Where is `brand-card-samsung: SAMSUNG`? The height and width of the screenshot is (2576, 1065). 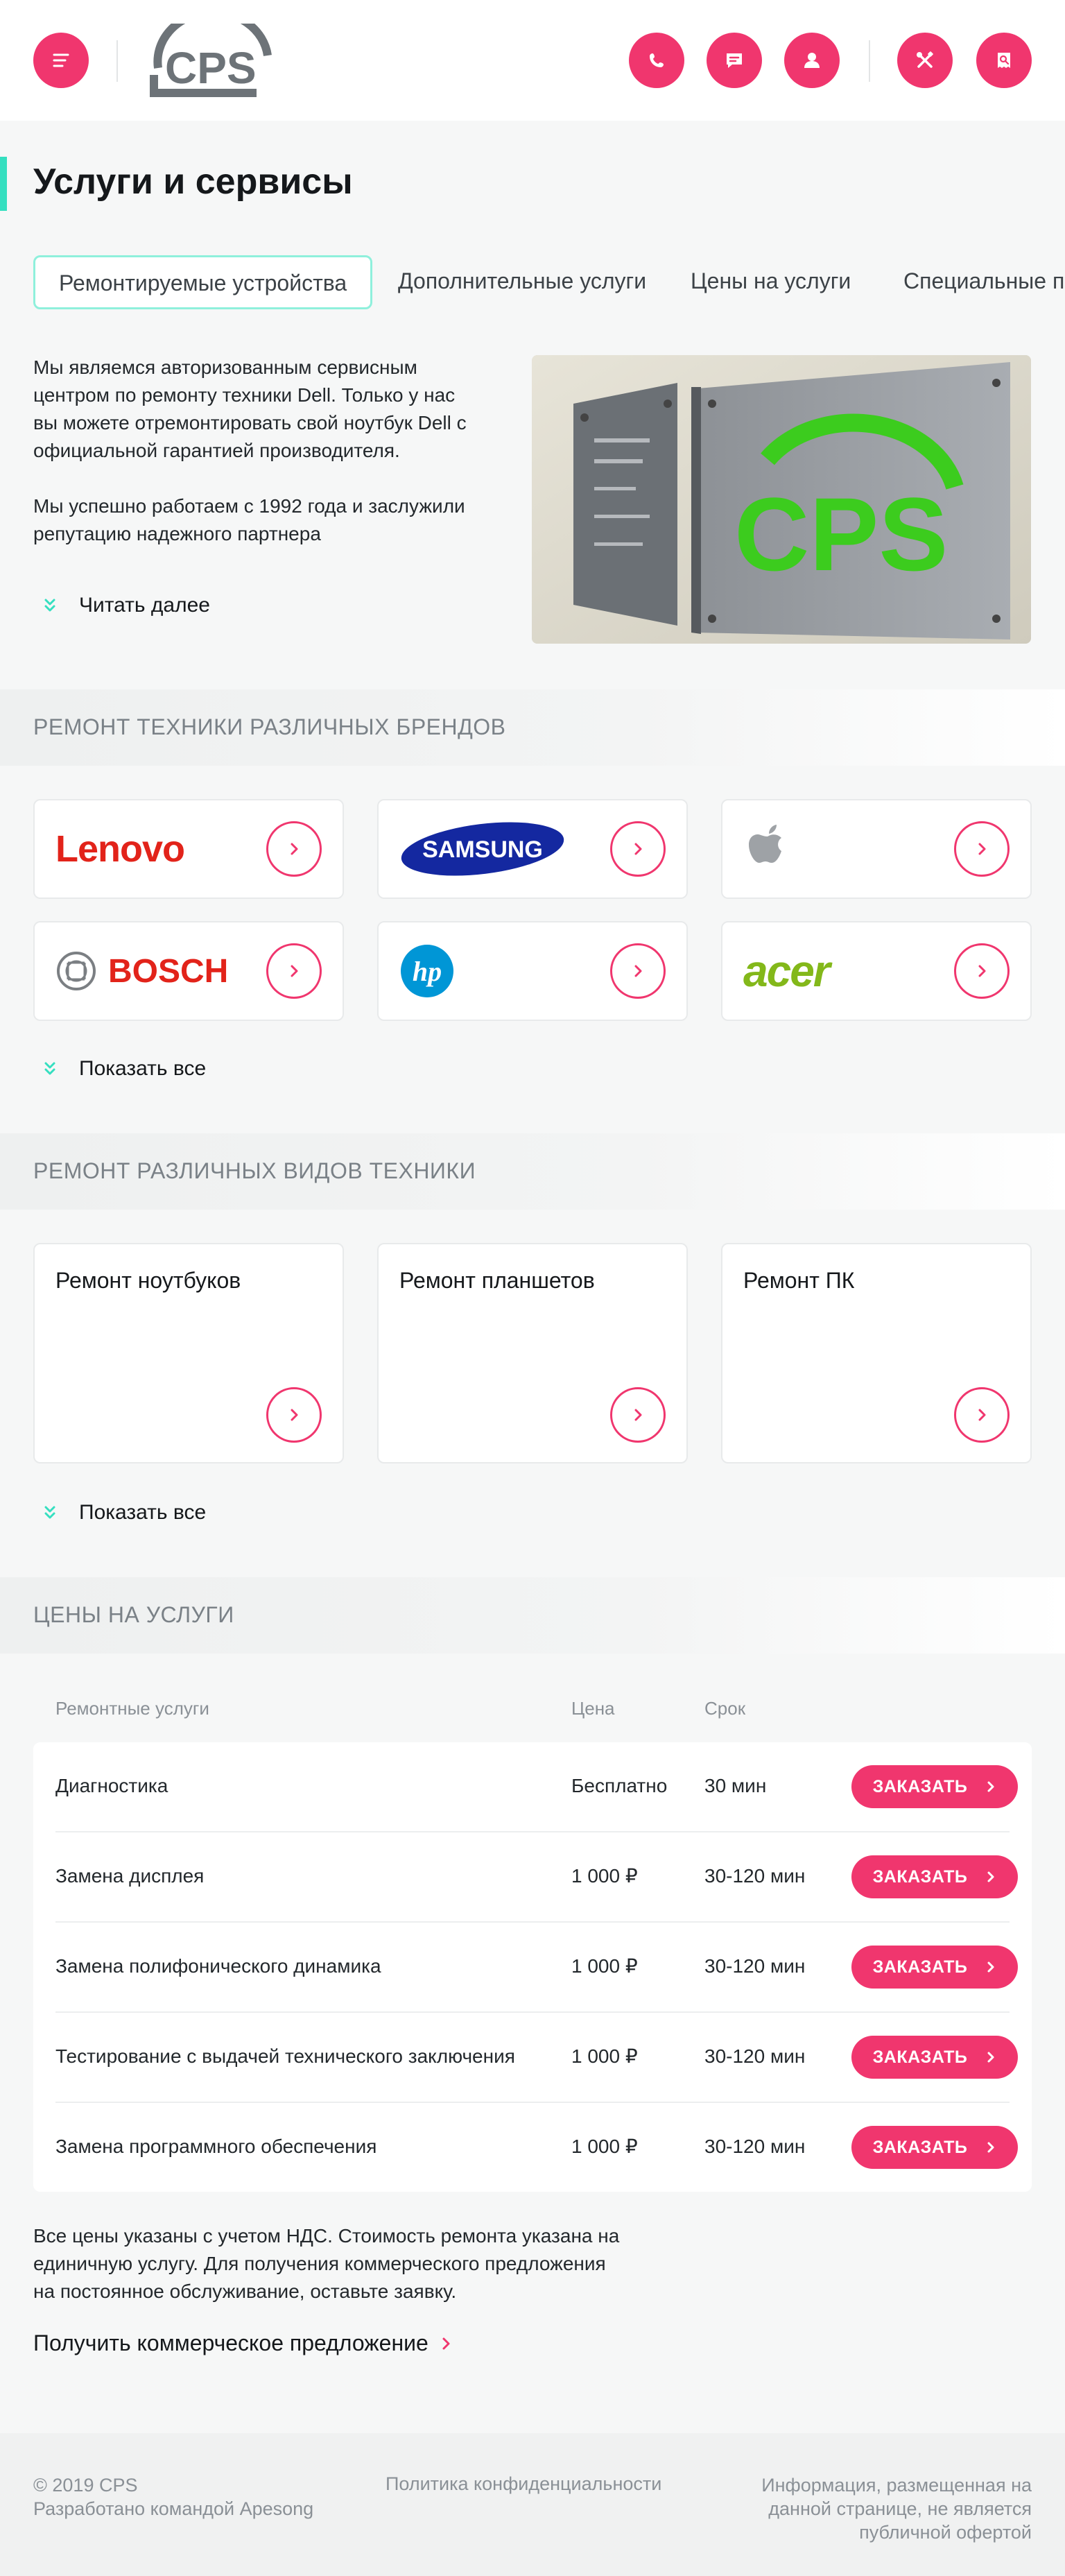
brand-card-samsung: SAMSUNG is located at coordinates (532, 849).